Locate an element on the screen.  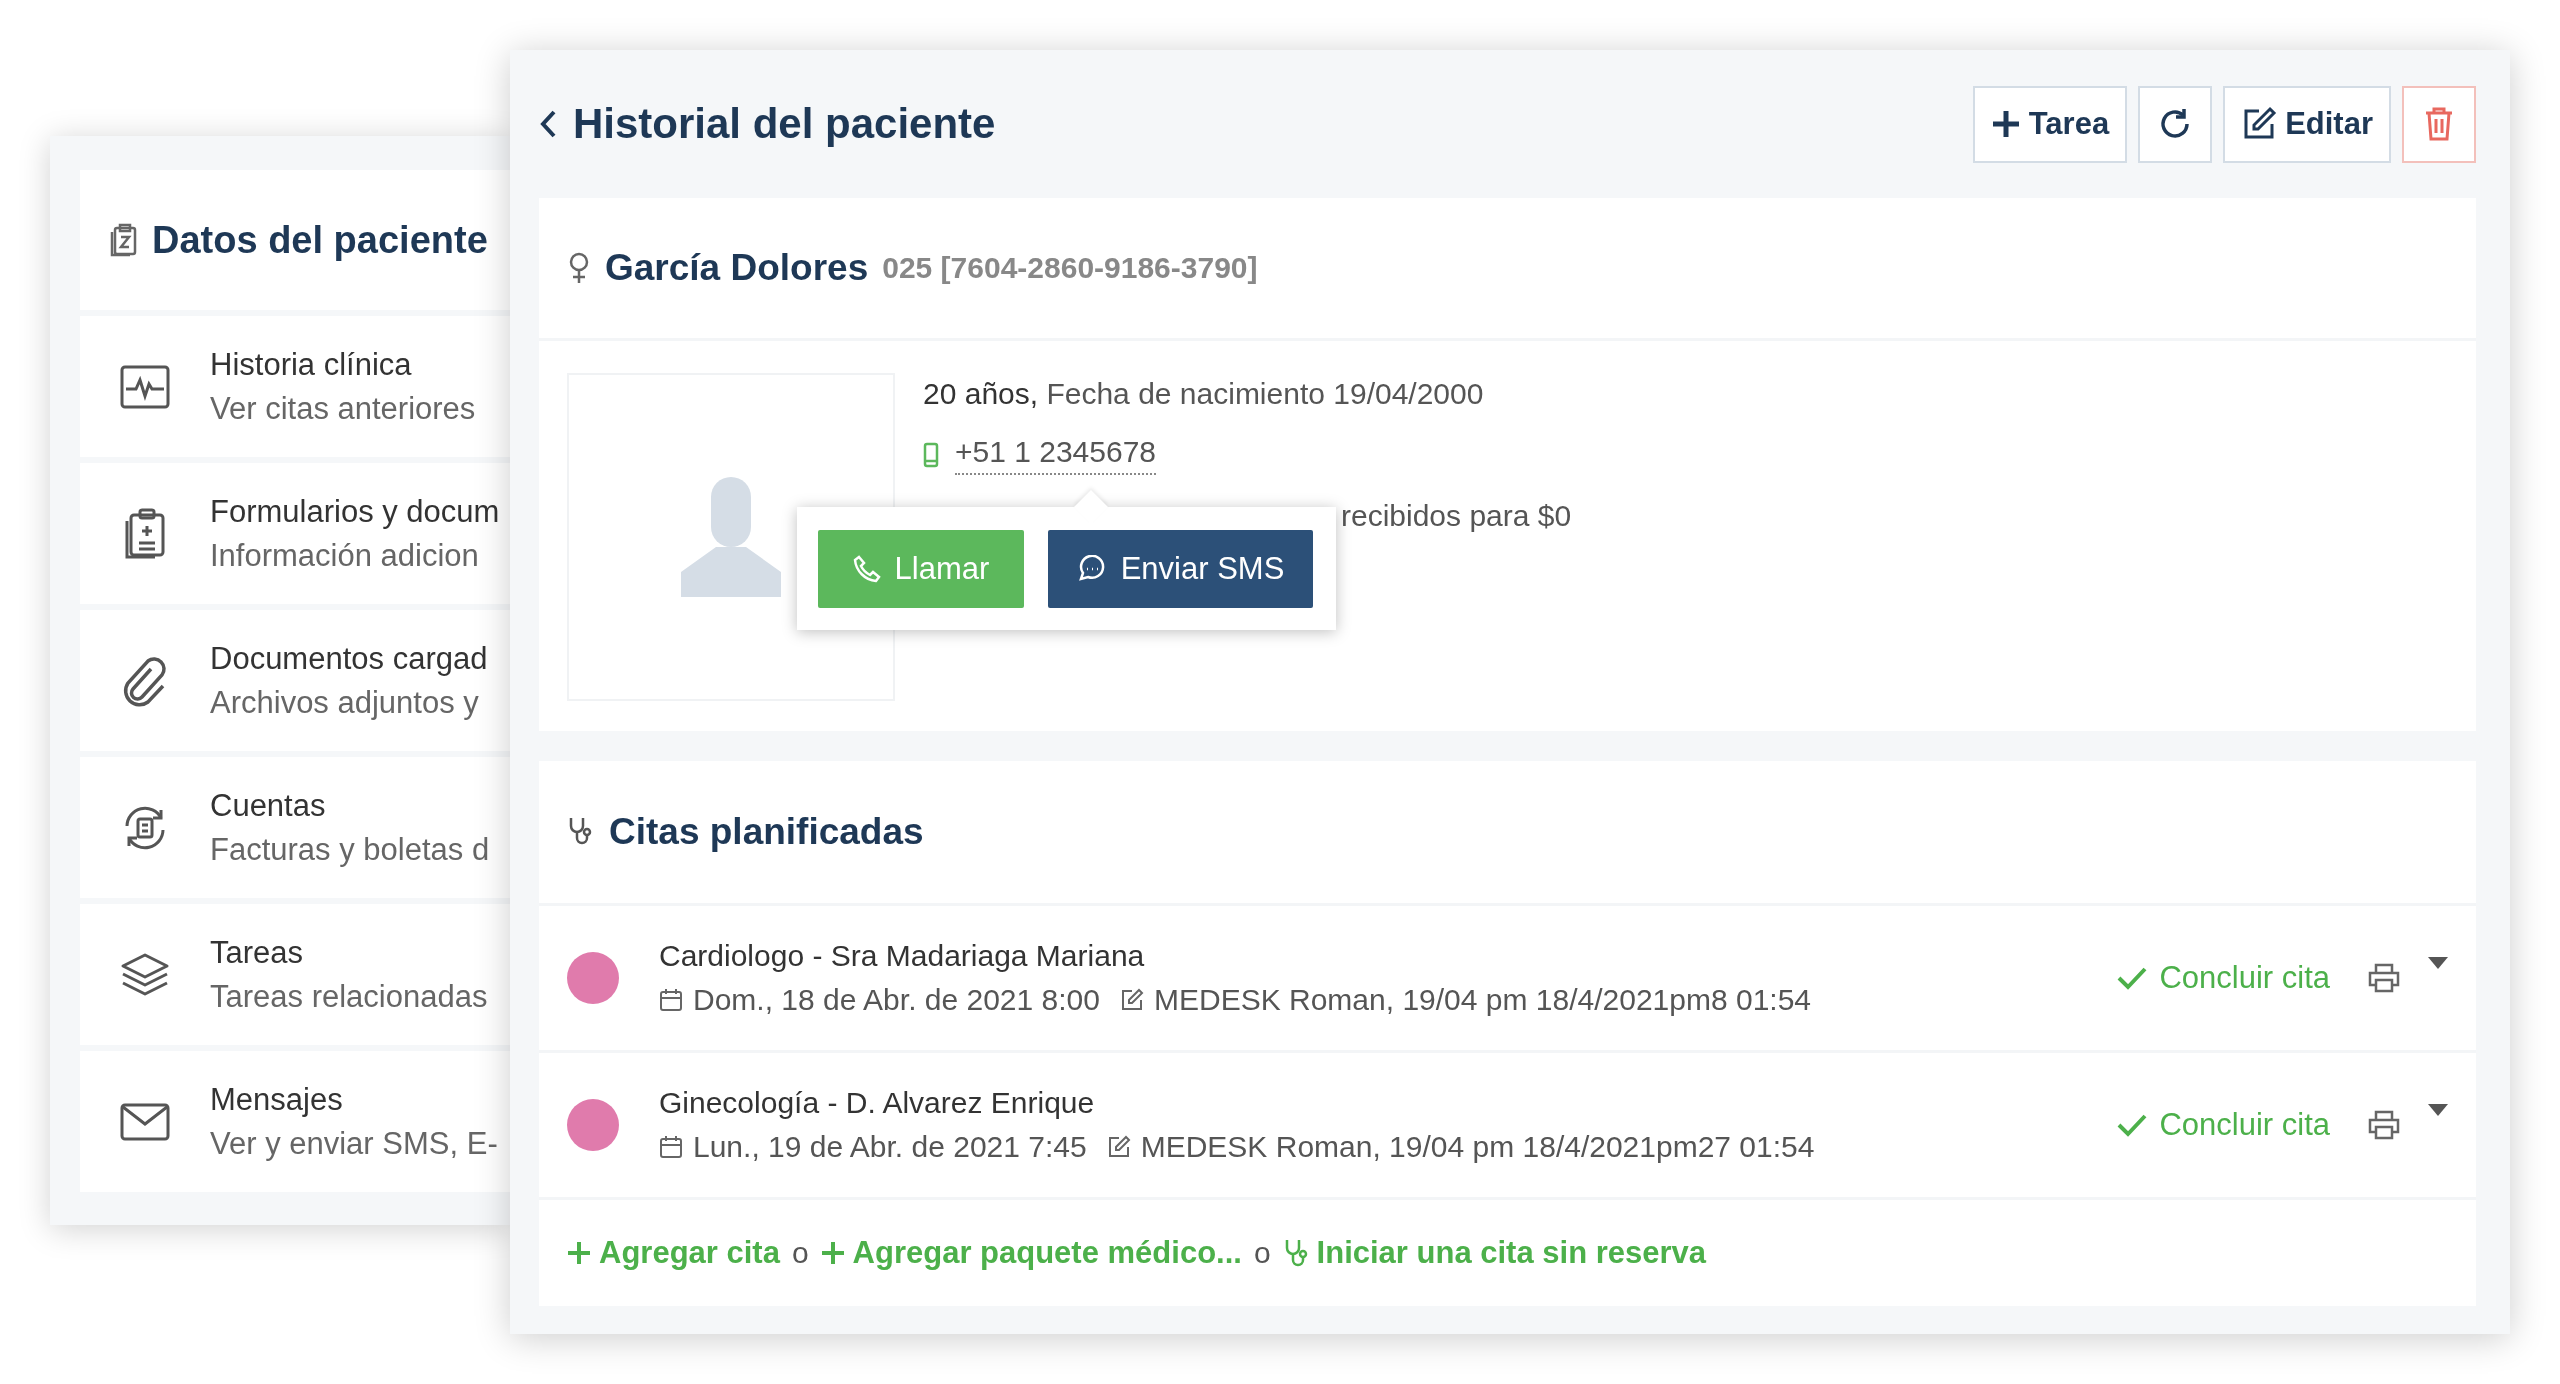
item-title: Historia clínica is located at coordinates (311, 364).